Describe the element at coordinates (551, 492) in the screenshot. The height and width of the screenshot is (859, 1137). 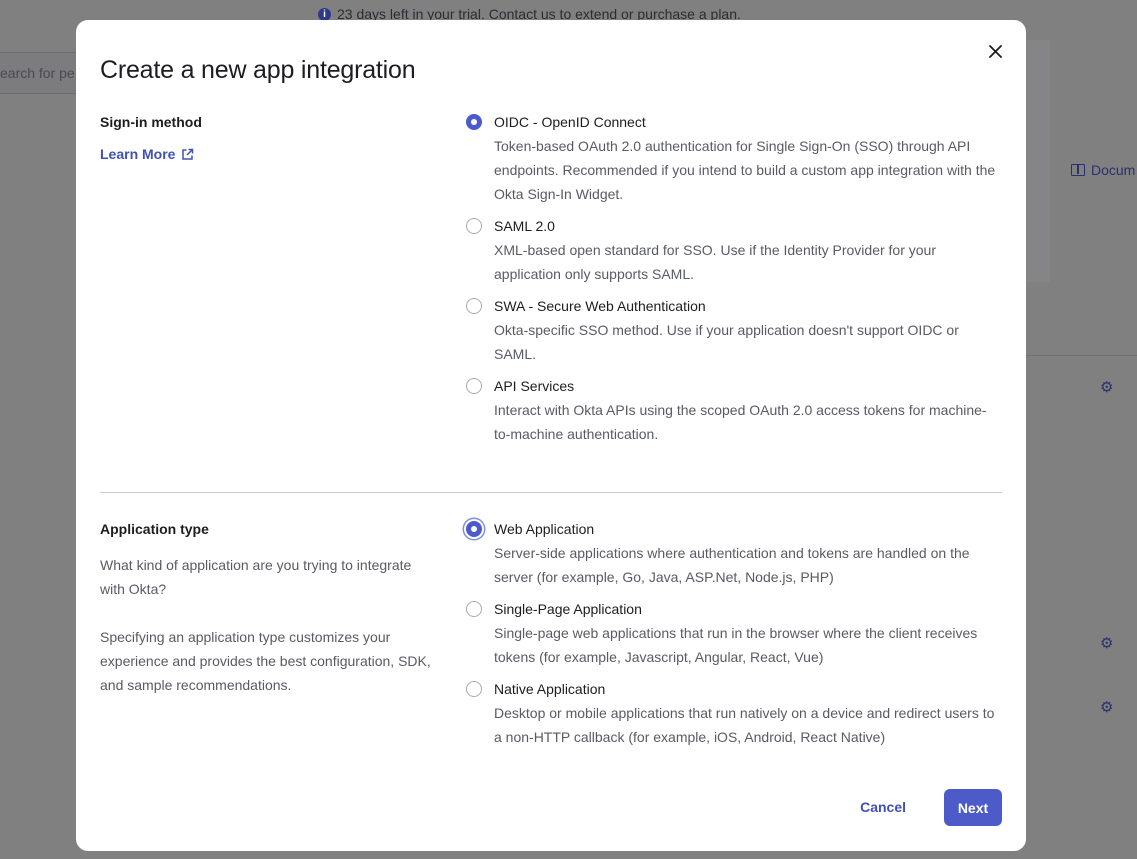
I see `section-divider` at that location.